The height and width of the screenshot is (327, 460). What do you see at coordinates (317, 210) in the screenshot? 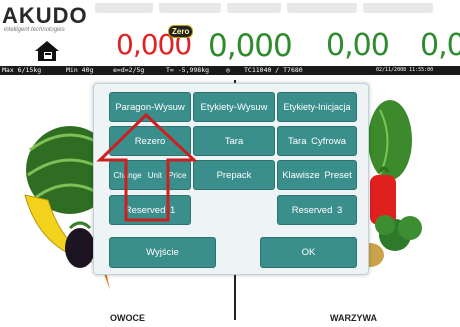
I see `reserved-3-button: Reserved 3` at bounding box center [317, 210].